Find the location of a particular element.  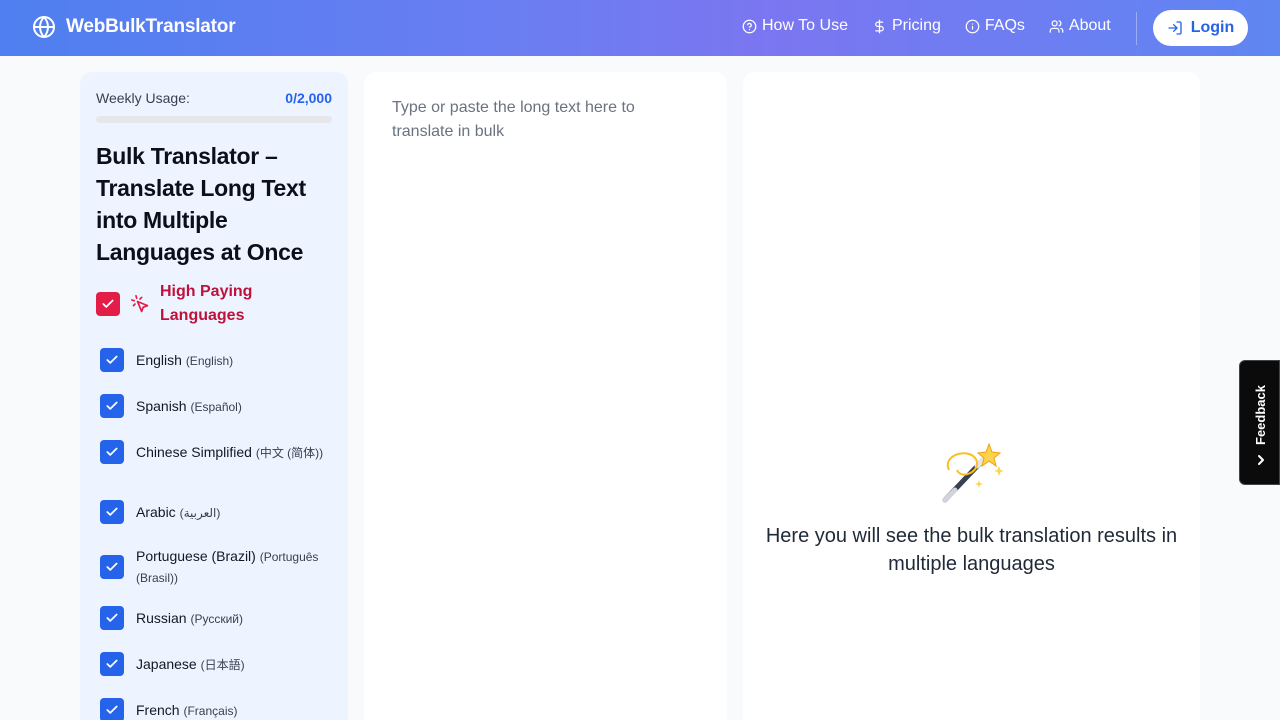

language-item-portuguese-brazil: Portuguese (Brazil) (Português (Brasil)) is located at coordinates (216, 567).